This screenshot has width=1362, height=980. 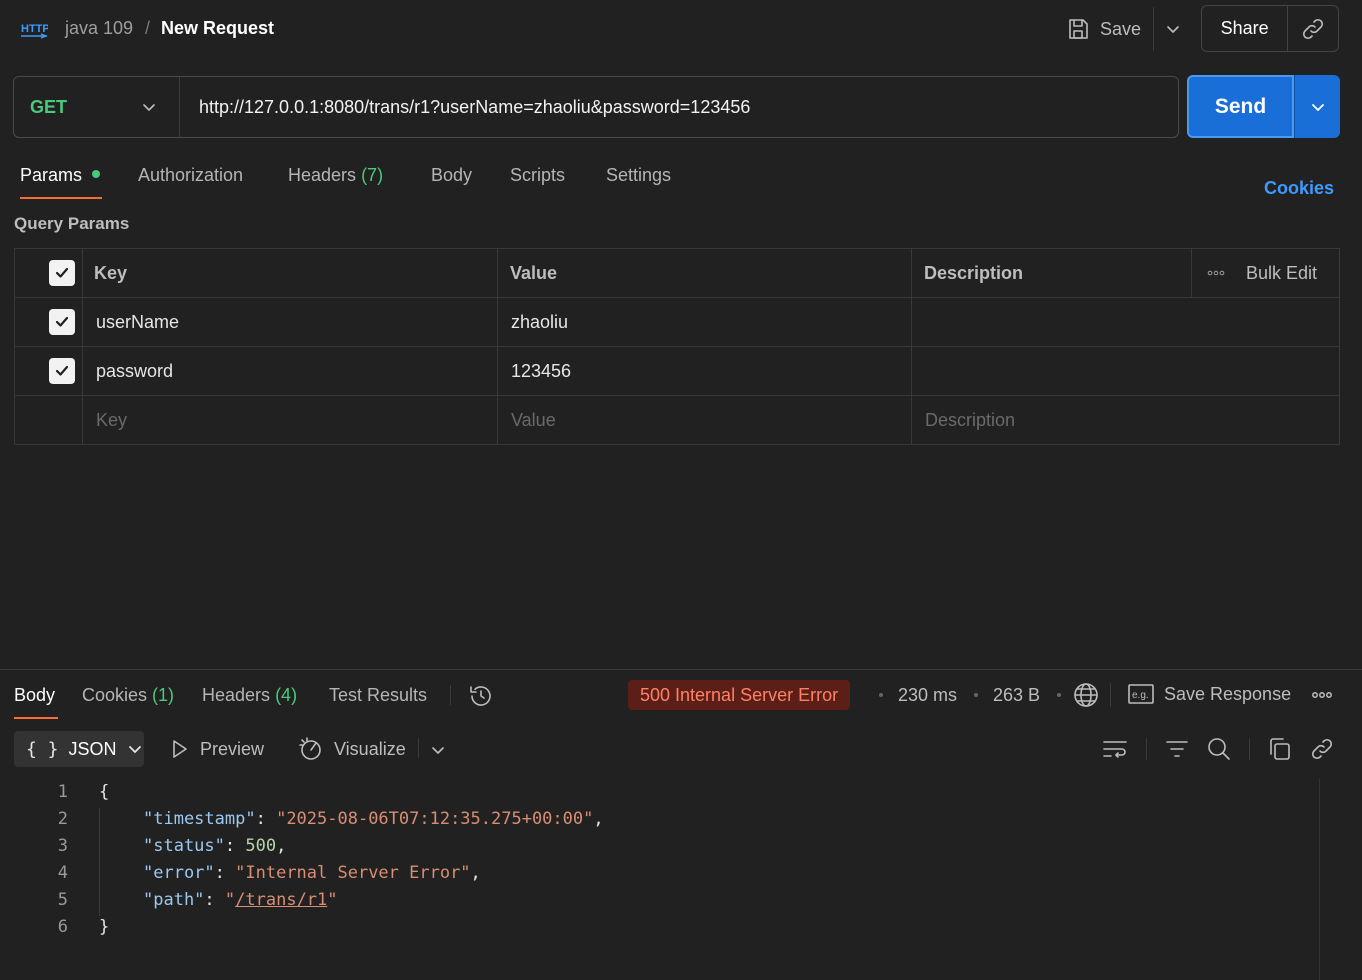 What do you see at coordinates (1319, 879) in the screenshot?
I see `scrollbar` at bounding box center [1319, 879].